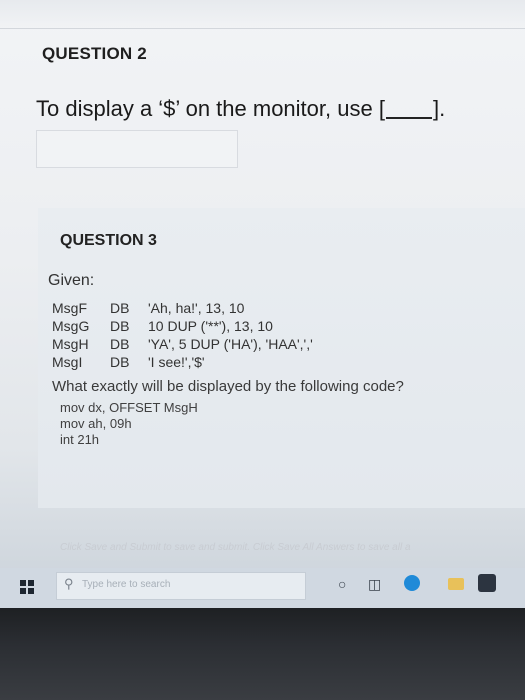  What do you see at coordinates (67, 362) in the screenshot?
I see `code-label: MsgI` at bounding box center [67, 362].